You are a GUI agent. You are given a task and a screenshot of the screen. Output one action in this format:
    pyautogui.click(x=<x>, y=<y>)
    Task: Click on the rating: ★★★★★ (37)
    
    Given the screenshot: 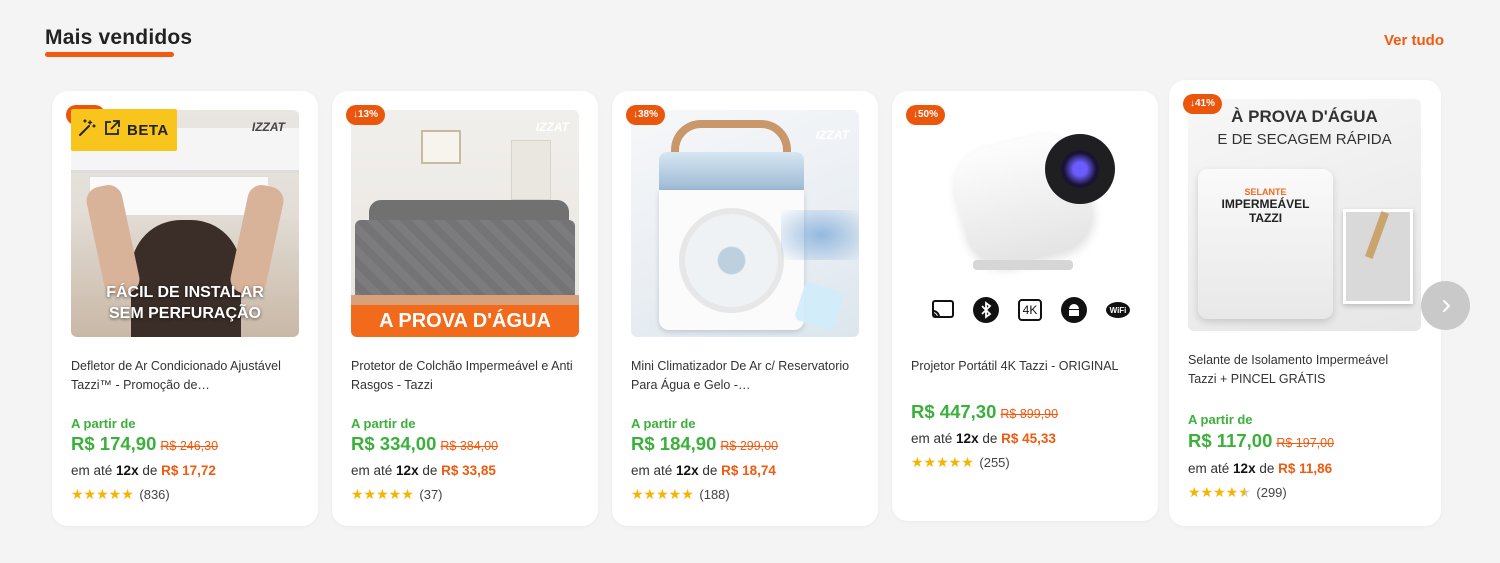 What is the action you would take?
    pyautogui.click(x=397, y=494)
    